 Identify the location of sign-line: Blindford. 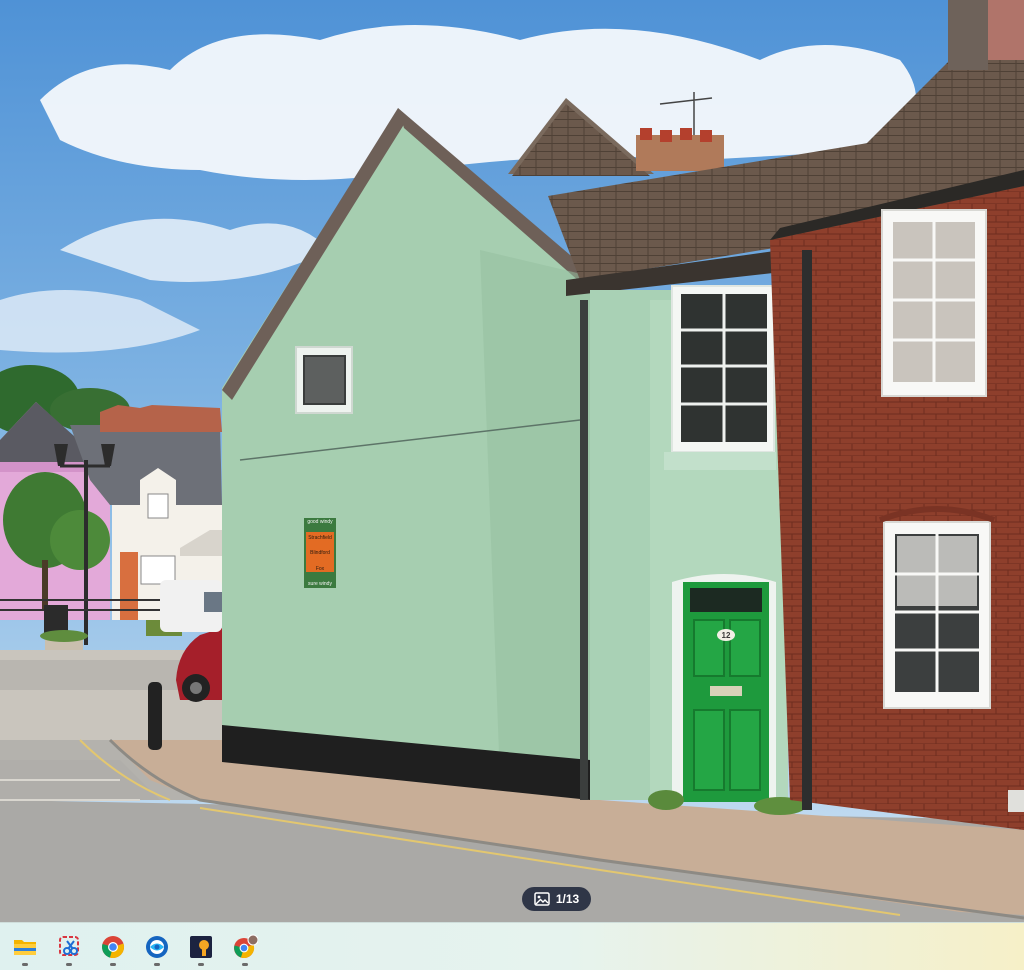
(320, 553).